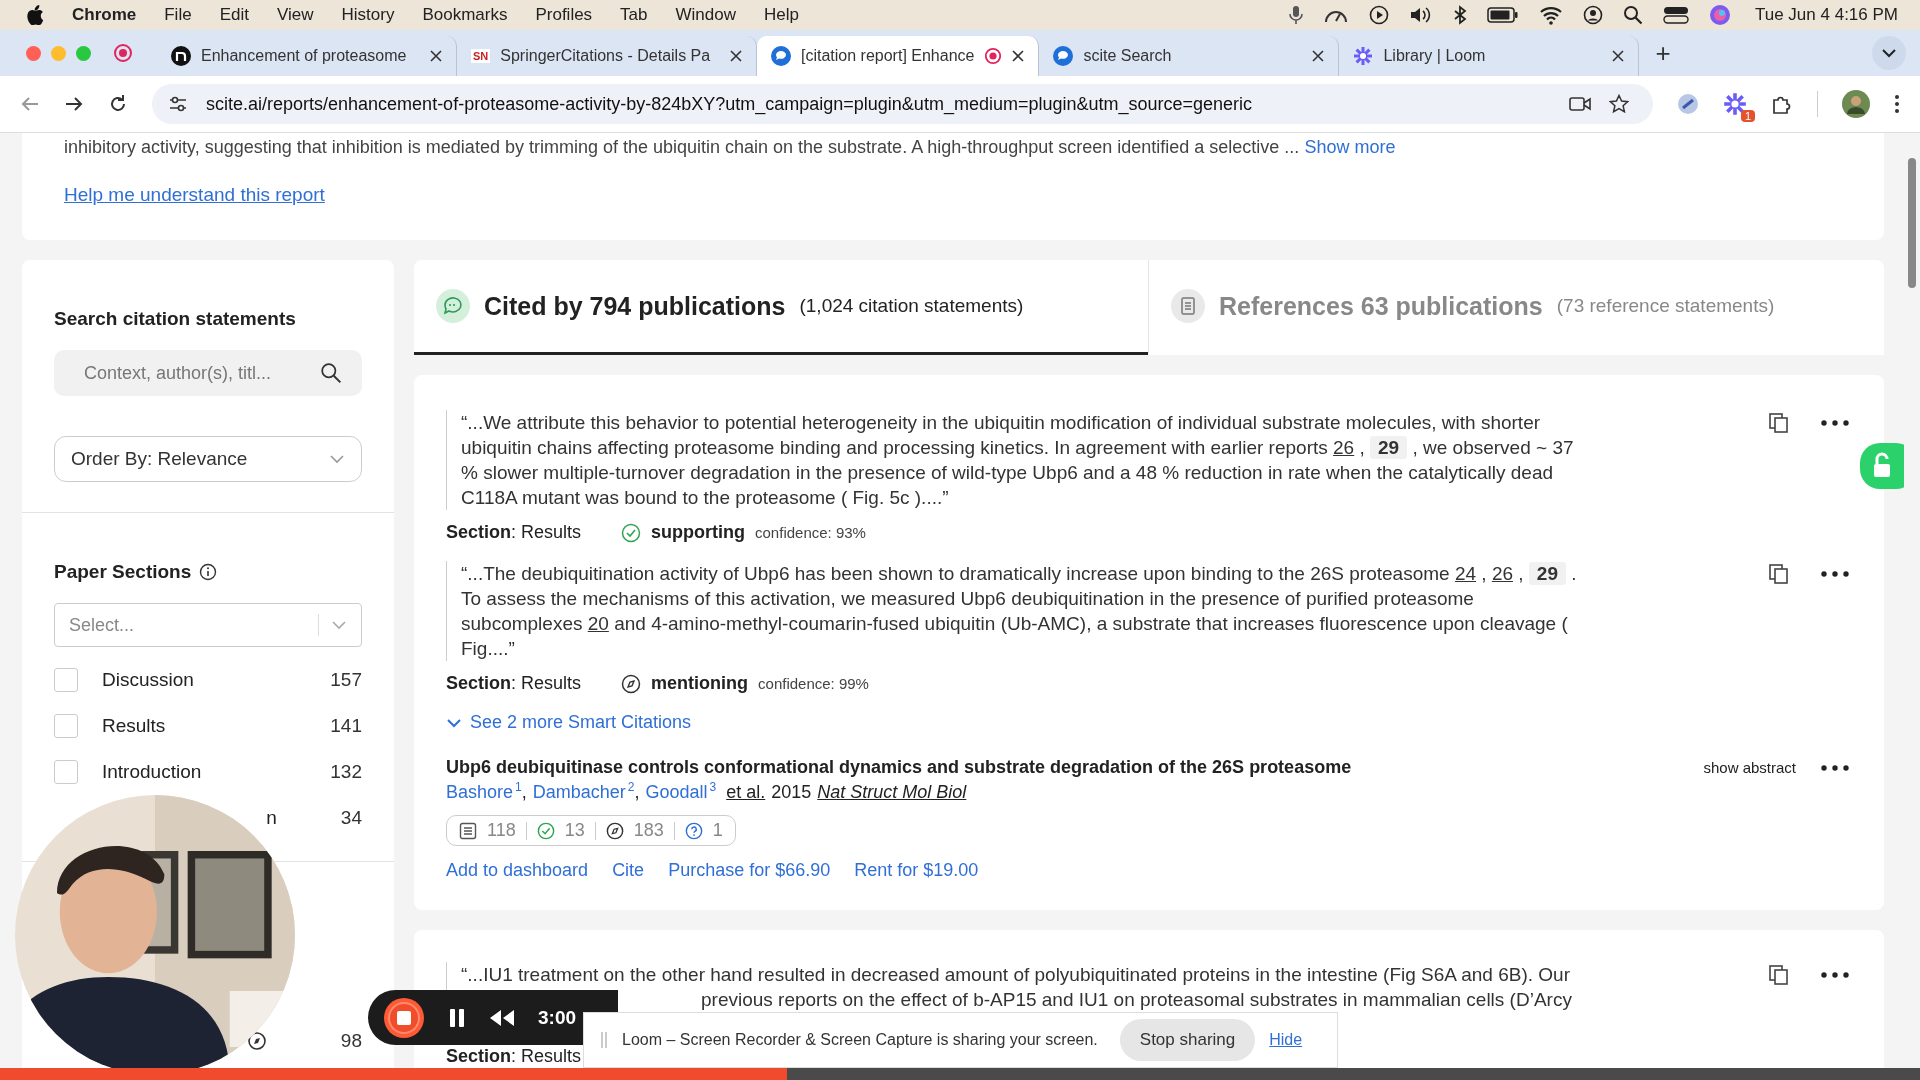 The height and width of the screenshot is (1080, 1920). Describe the element at coordinates (1593, 15) in the screenshot. I see `user-icon` at that location.